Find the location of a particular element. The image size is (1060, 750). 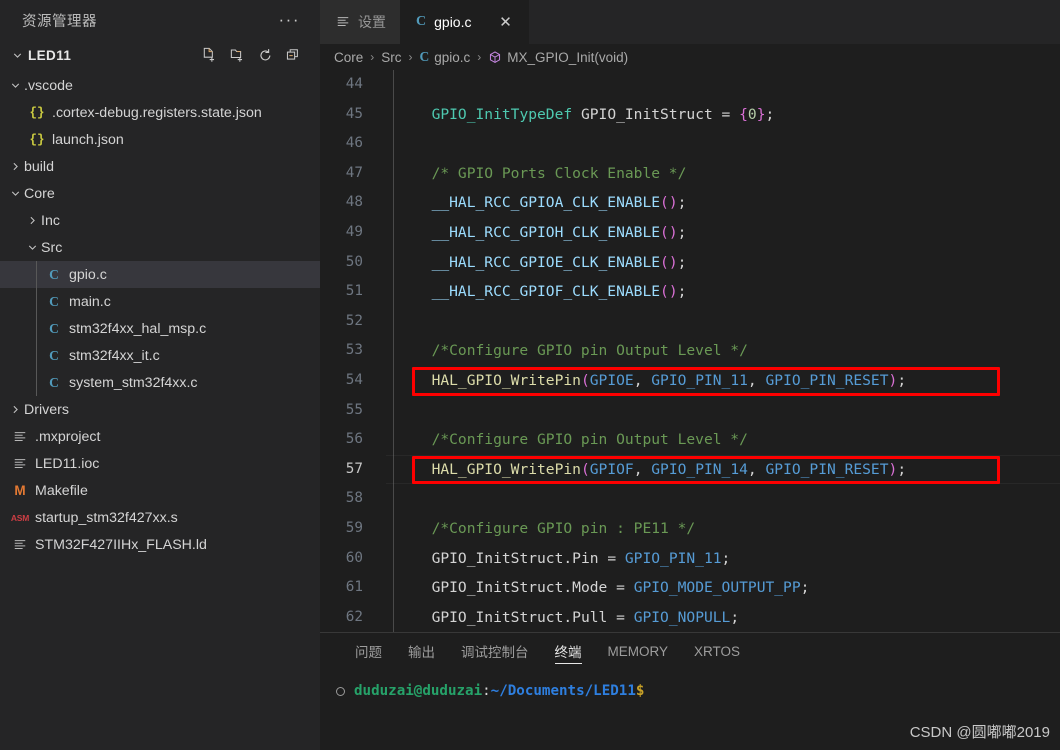

editor-tab-gpio-c: Cgpio.c ✕ is located at coordinates (465, 22).